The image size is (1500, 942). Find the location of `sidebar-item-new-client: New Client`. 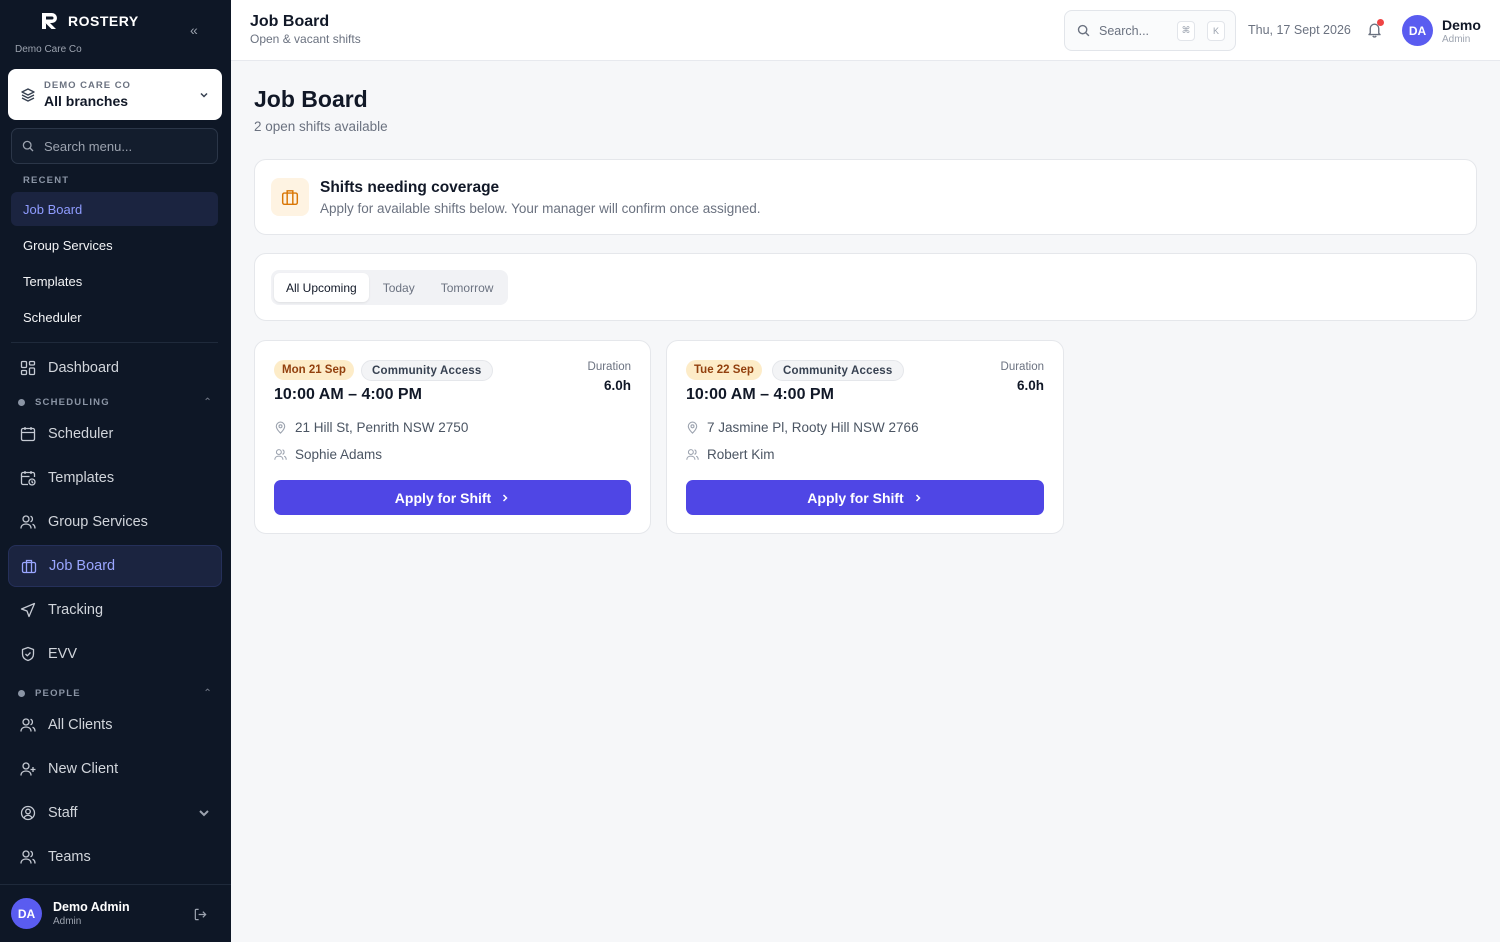

sidebar-item-new-client: New Client is located at coordinates (115, 769).